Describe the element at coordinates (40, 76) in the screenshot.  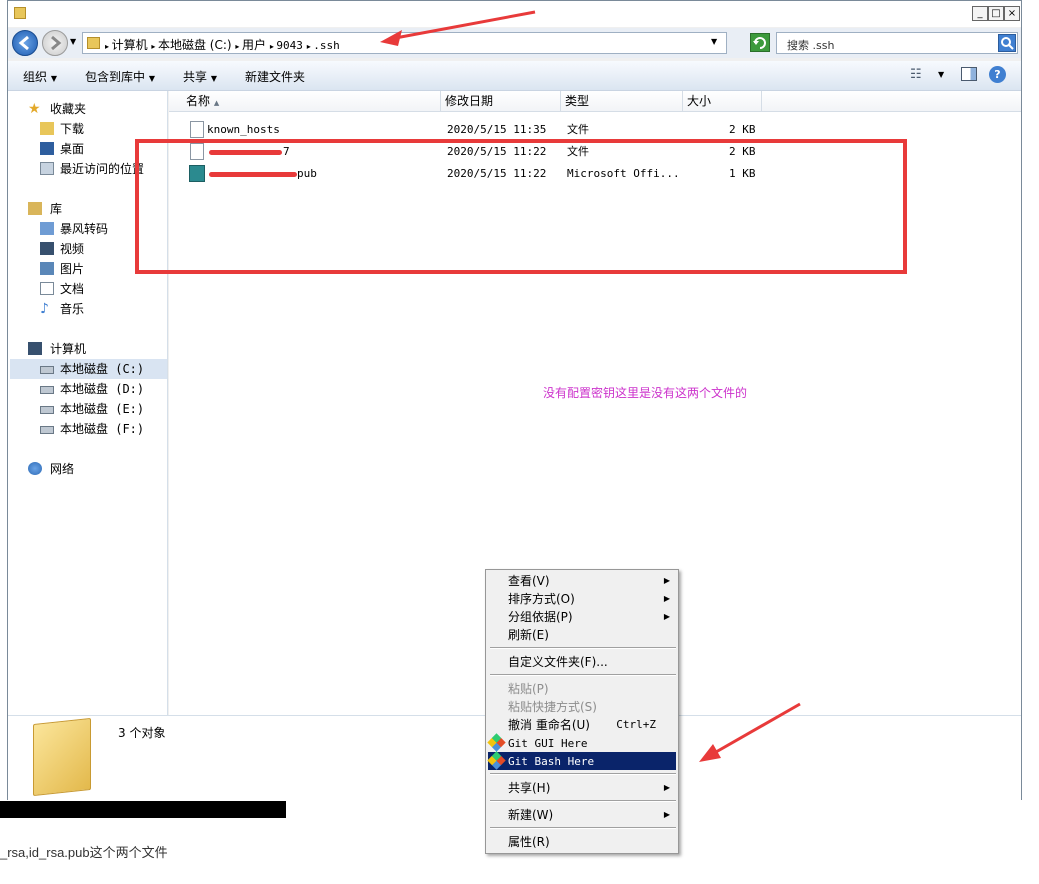
I see `organize-menu: 组织 ▼` at that location.